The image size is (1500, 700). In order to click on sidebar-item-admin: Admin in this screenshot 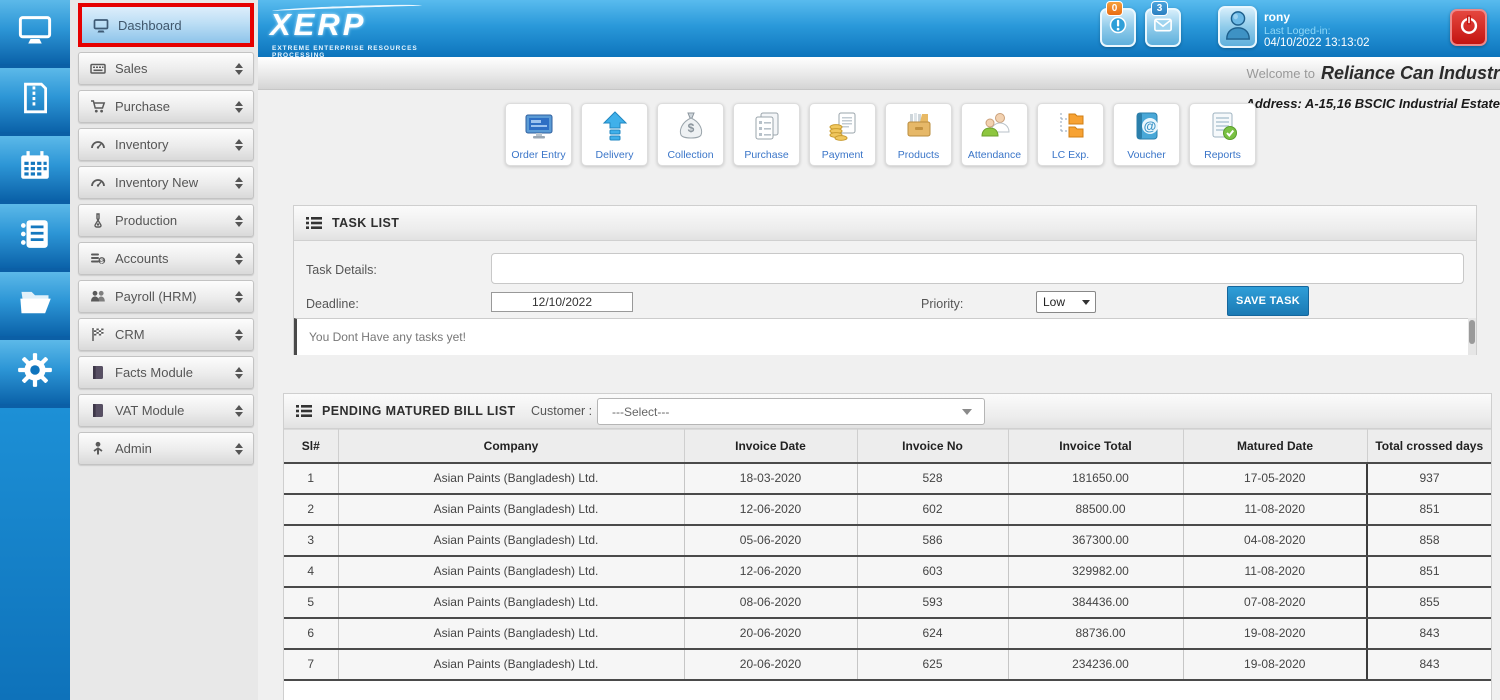, I will do `click(166, 448)`.